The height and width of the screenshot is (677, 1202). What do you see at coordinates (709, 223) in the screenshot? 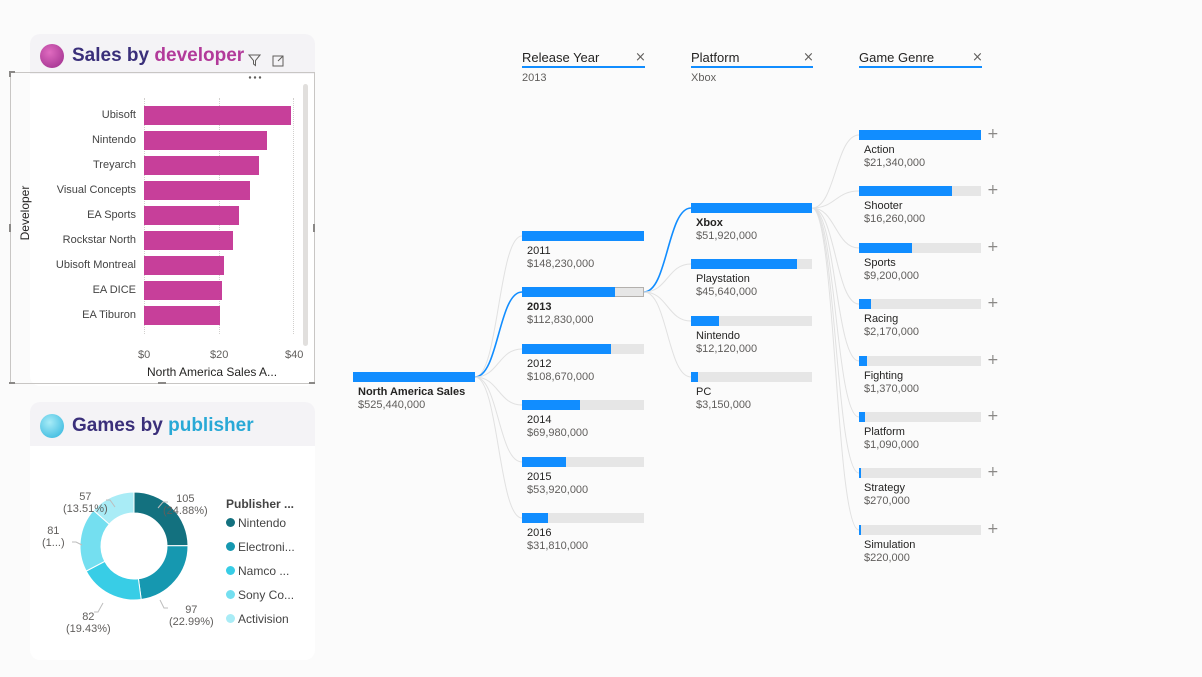
I see `platform-node-name: Xbox` at bounding box center [709, 223].